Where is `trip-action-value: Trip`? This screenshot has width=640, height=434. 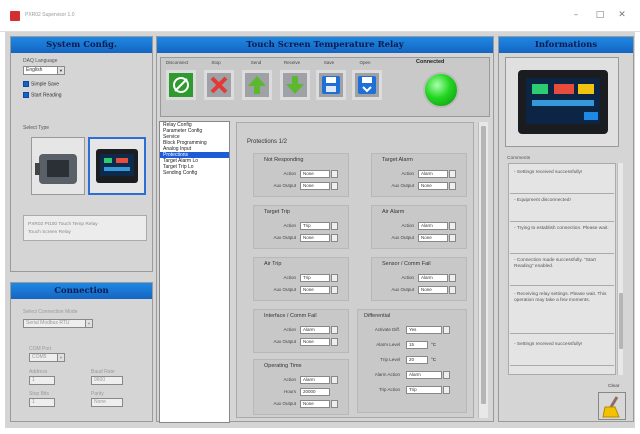 trip-action-value: Trip is located at coordinates (413, 389).